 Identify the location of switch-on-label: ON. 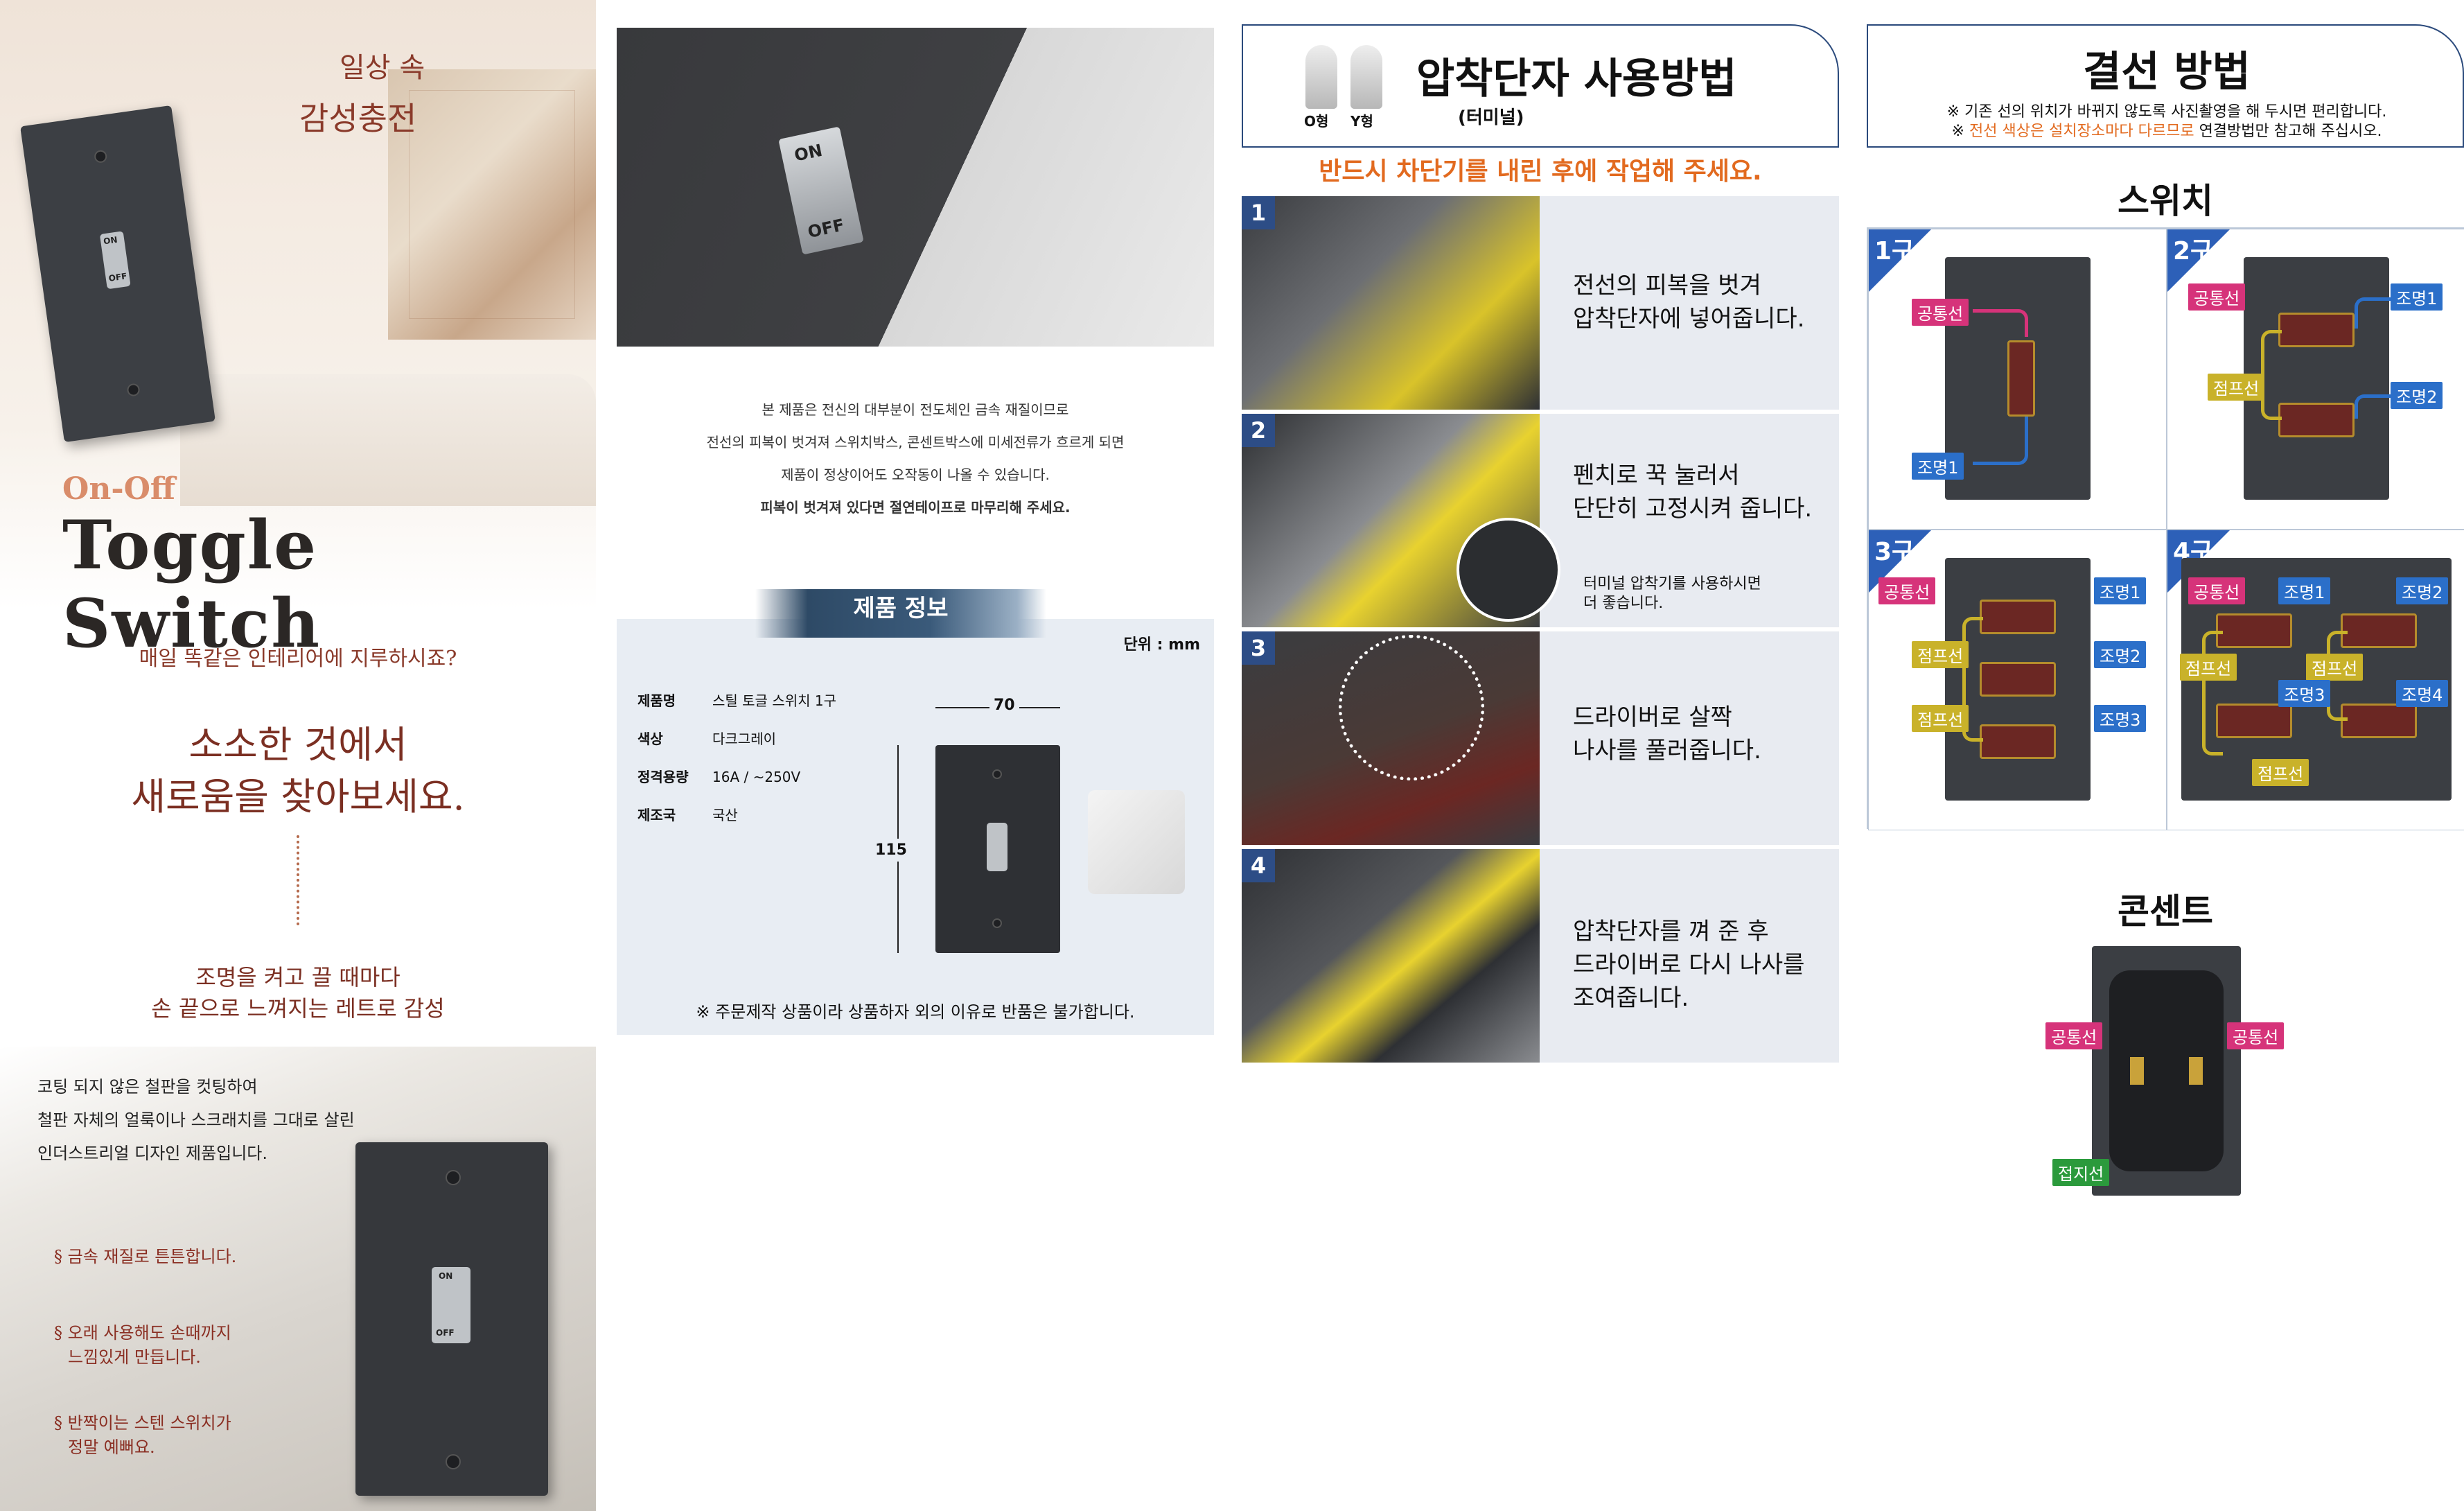
(110, 240).